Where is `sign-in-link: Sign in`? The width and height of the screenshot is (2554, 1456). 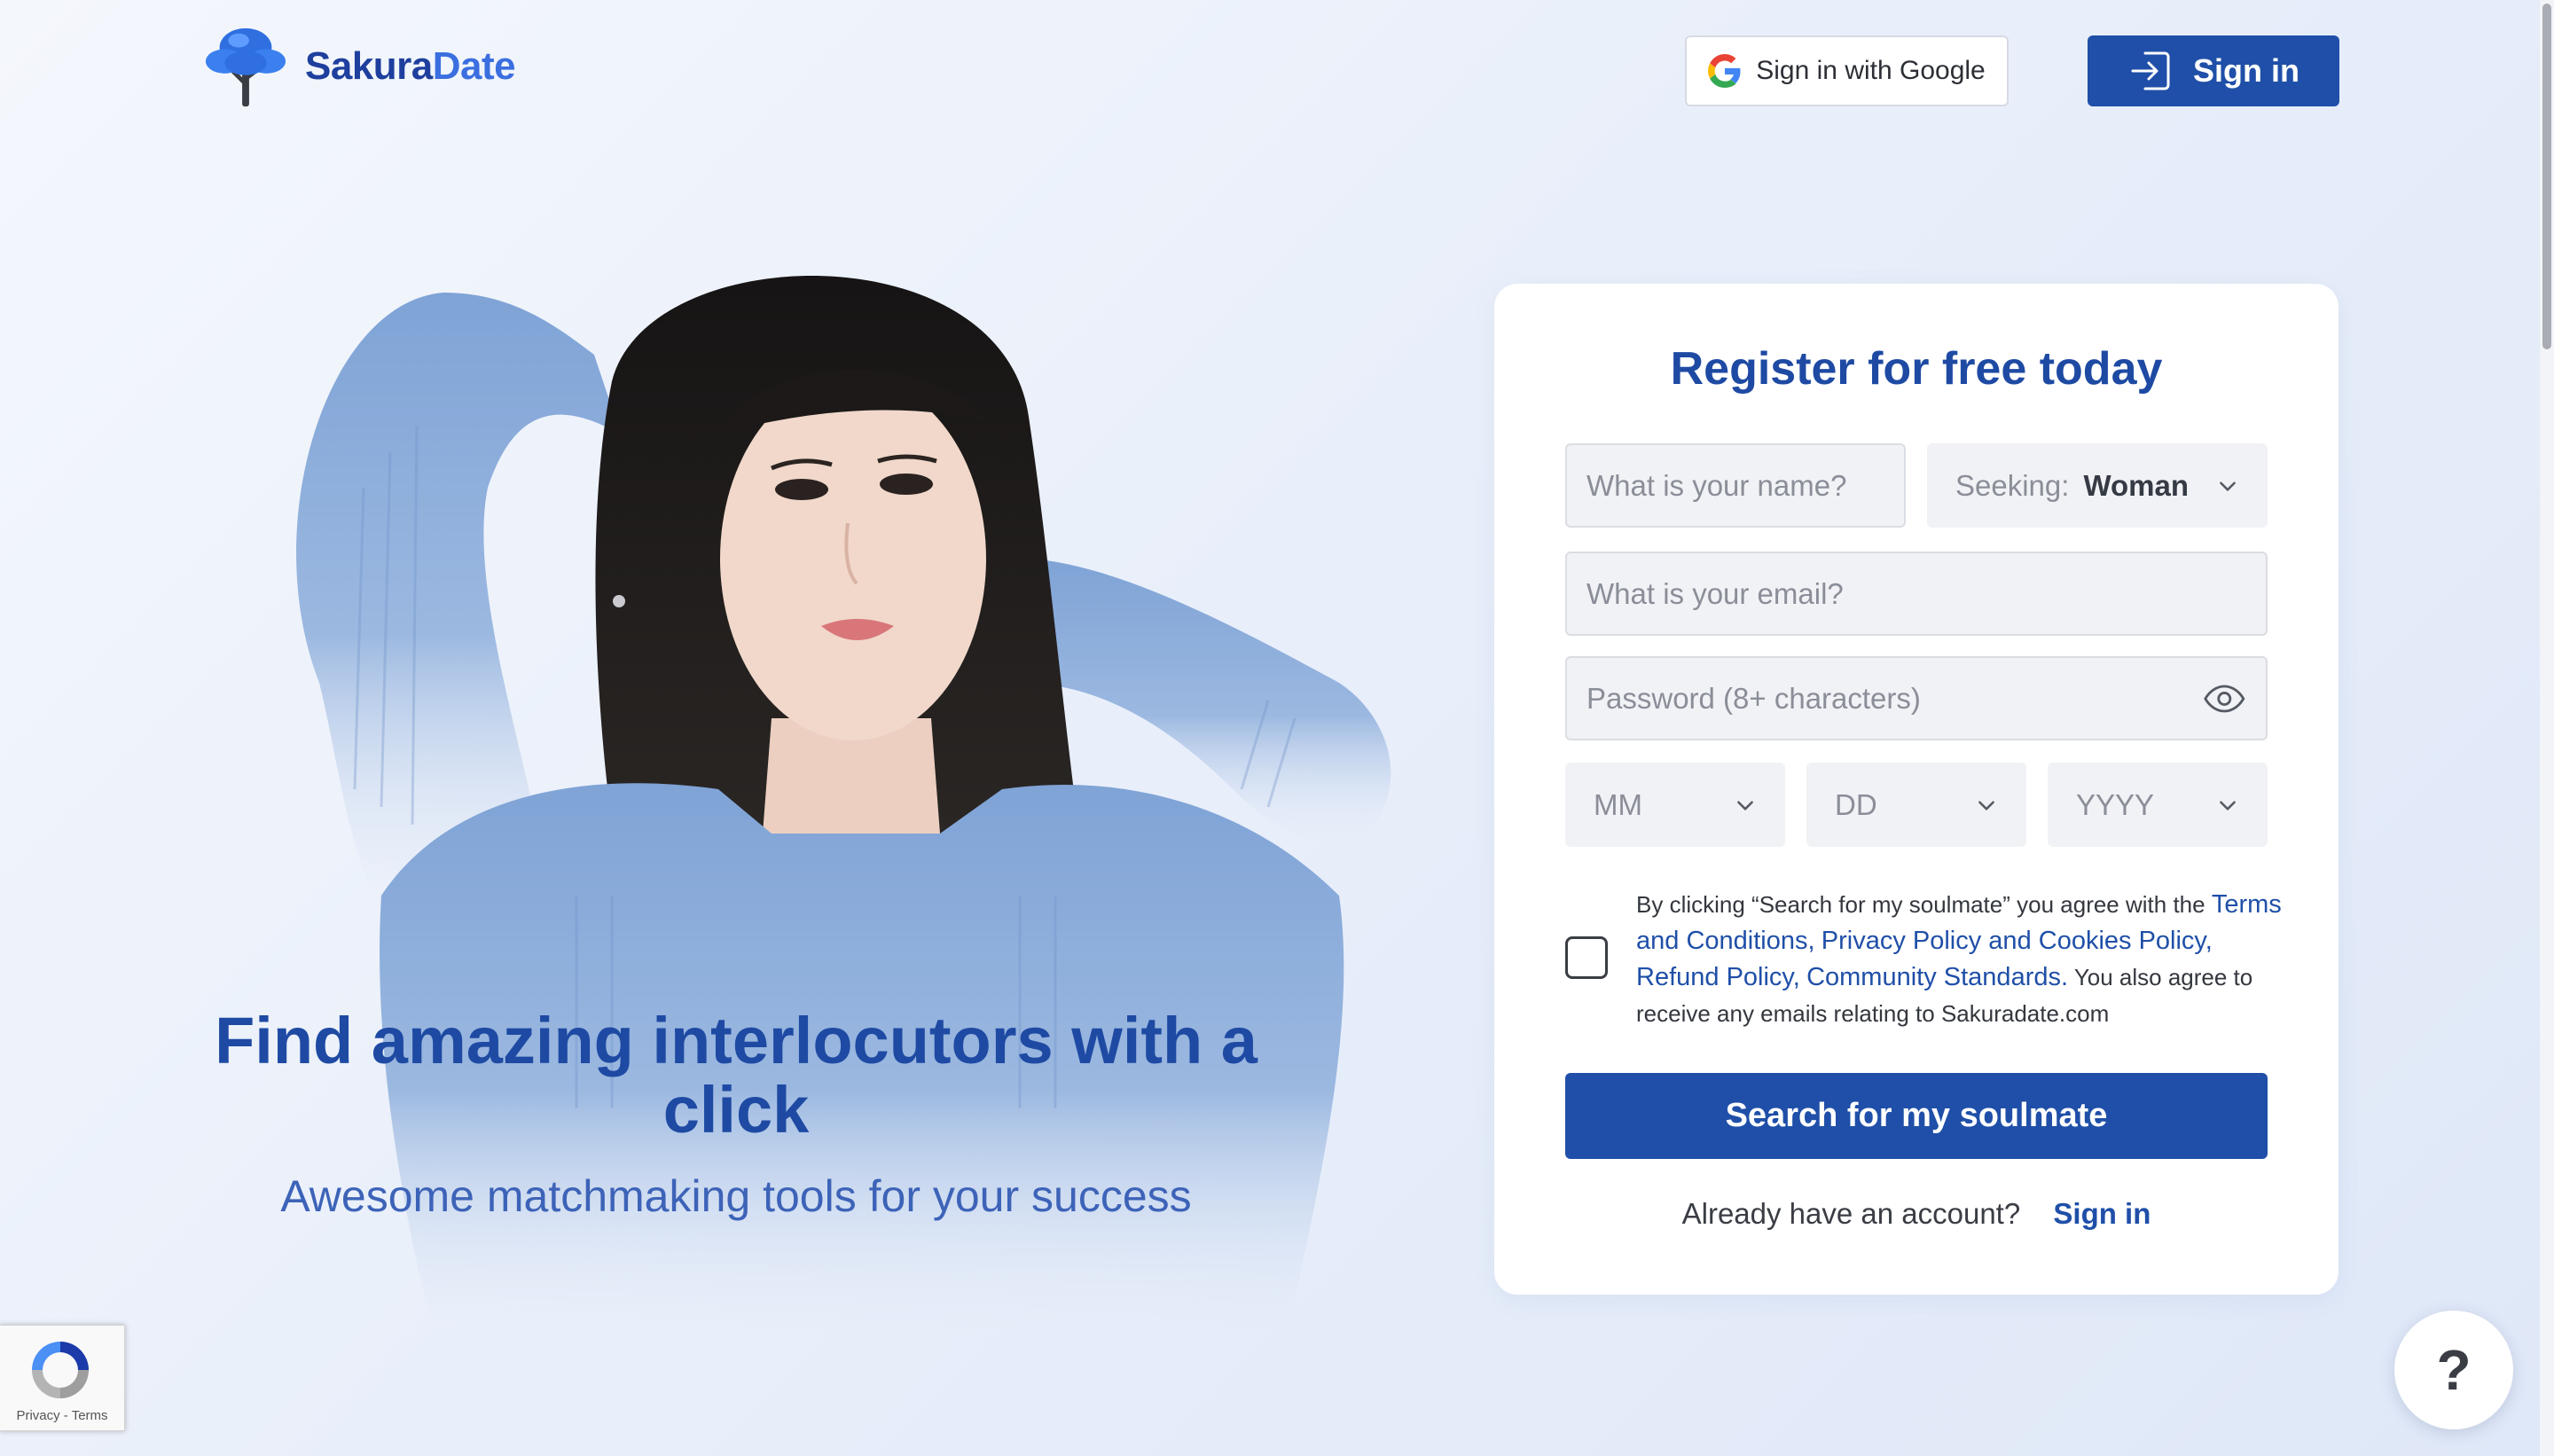
sign-in-link: Sign in is located at coordinates (2102, 1213).